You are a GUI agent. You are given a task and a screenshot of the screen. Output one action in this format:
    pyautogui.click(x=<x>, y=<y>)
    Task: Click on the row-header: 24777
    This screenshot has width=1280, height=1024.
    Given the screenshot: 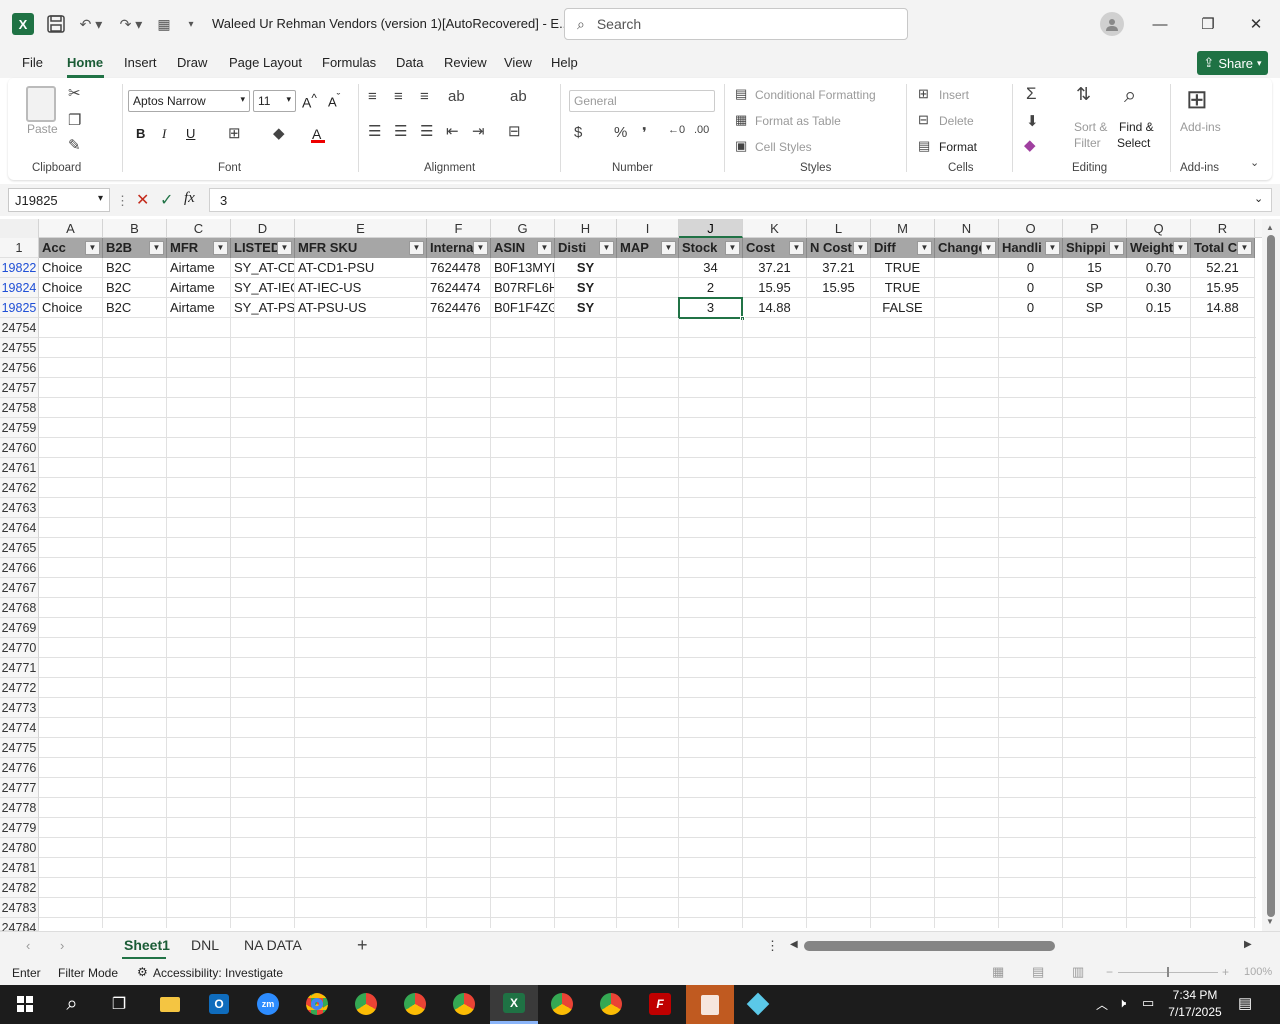 What is the action you would take?
    pyautogui.click(x=19, y=788)
    